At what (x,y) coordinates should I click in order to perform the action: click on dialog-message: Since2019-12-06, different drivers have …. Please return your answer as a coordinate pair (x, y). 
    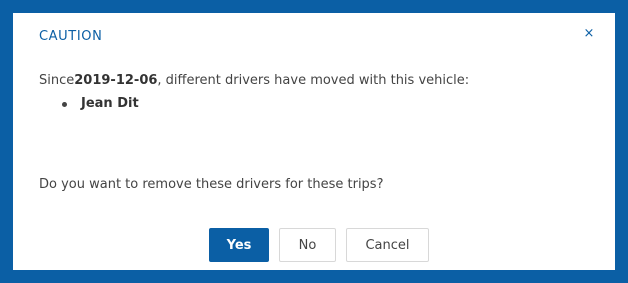
    Looking at the image, I should click on (254, 80).